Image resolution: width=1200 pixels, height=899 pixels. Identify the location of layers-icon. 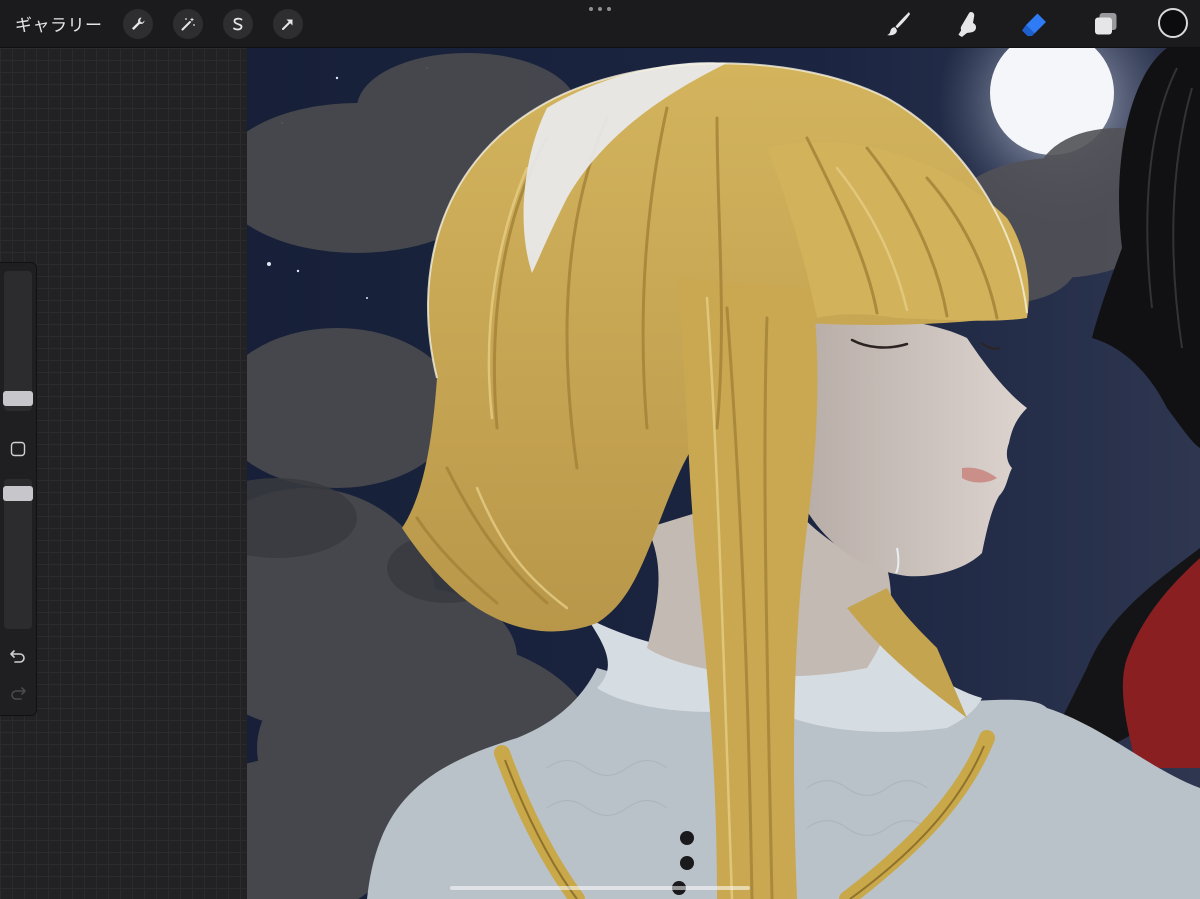
(1106, 24).